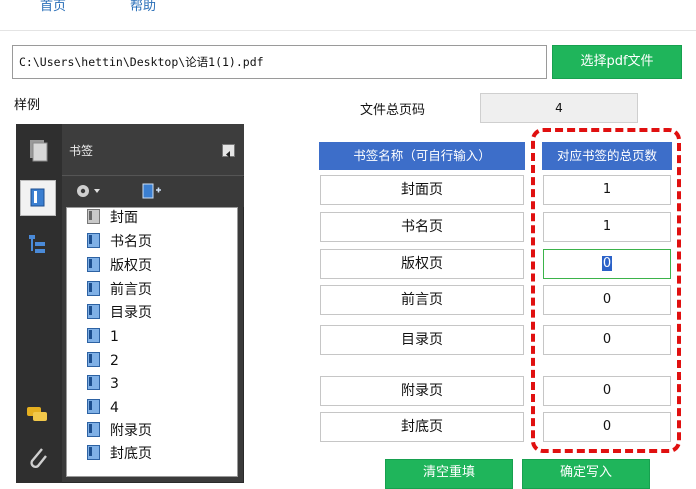 The image size is (696, 489). Describe the element at coordinates (228, 151) in the screenshot. I see `collapse-panel-icon` at that location.